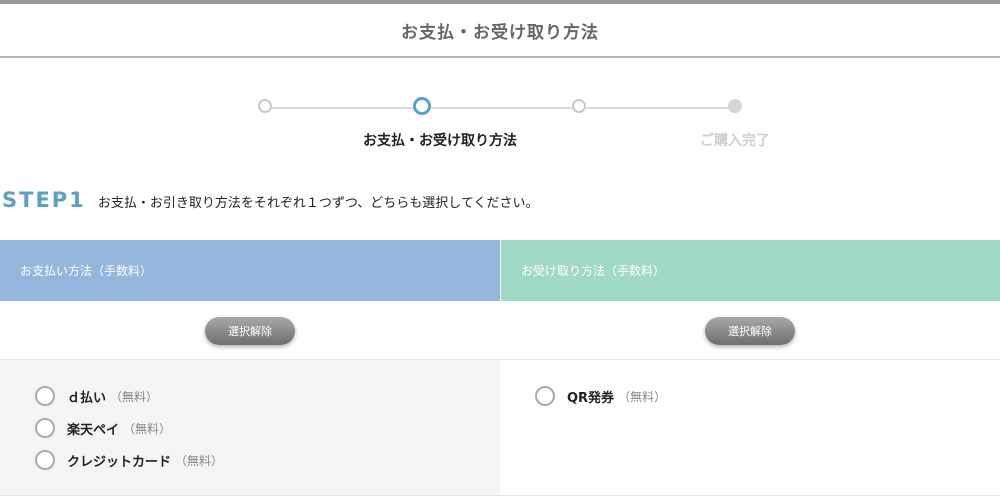 The width and height of the screenshot is (1000, 500). I want to click on payment-option-credit-card: クレジットカード （無料）, so click(129, 460).